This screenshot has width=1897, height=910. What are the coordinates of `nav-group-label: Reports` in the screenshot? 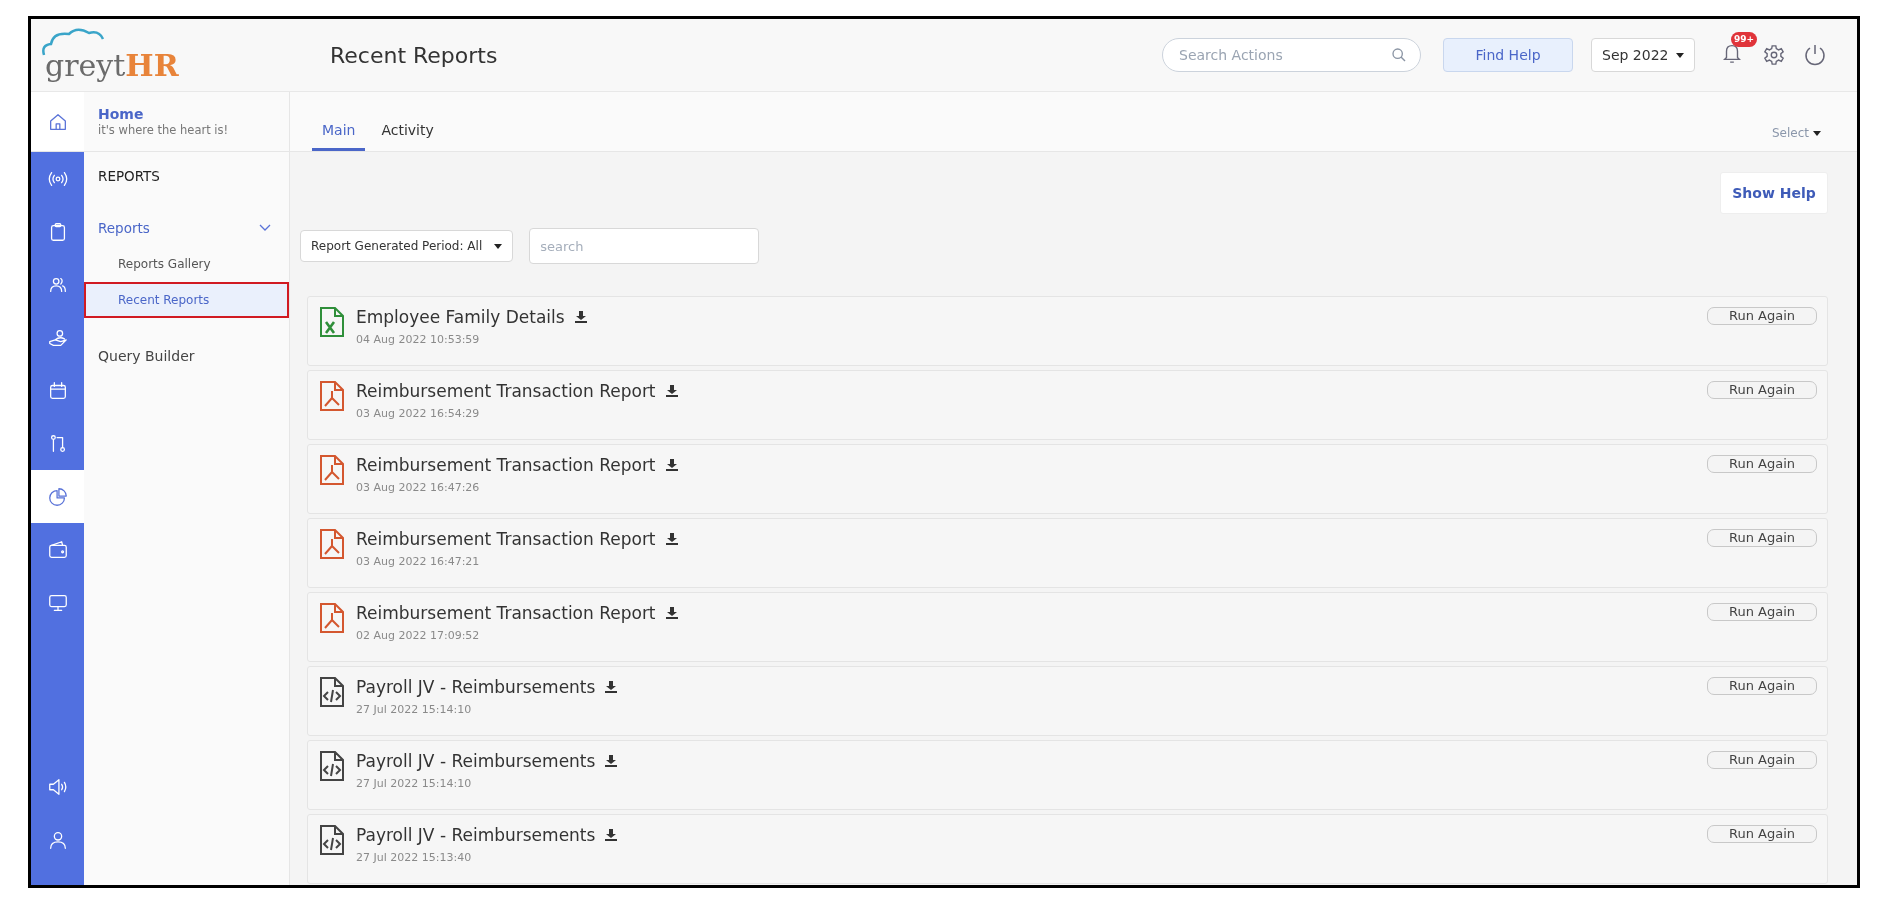 It's located at (124, 228).